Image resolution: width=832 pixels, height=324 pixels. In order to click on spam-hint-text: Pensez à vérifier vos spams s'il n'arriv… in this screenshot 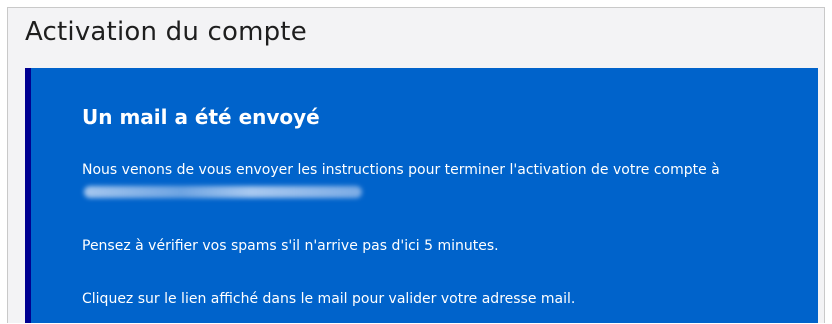, I will do `click(290, 246)`.